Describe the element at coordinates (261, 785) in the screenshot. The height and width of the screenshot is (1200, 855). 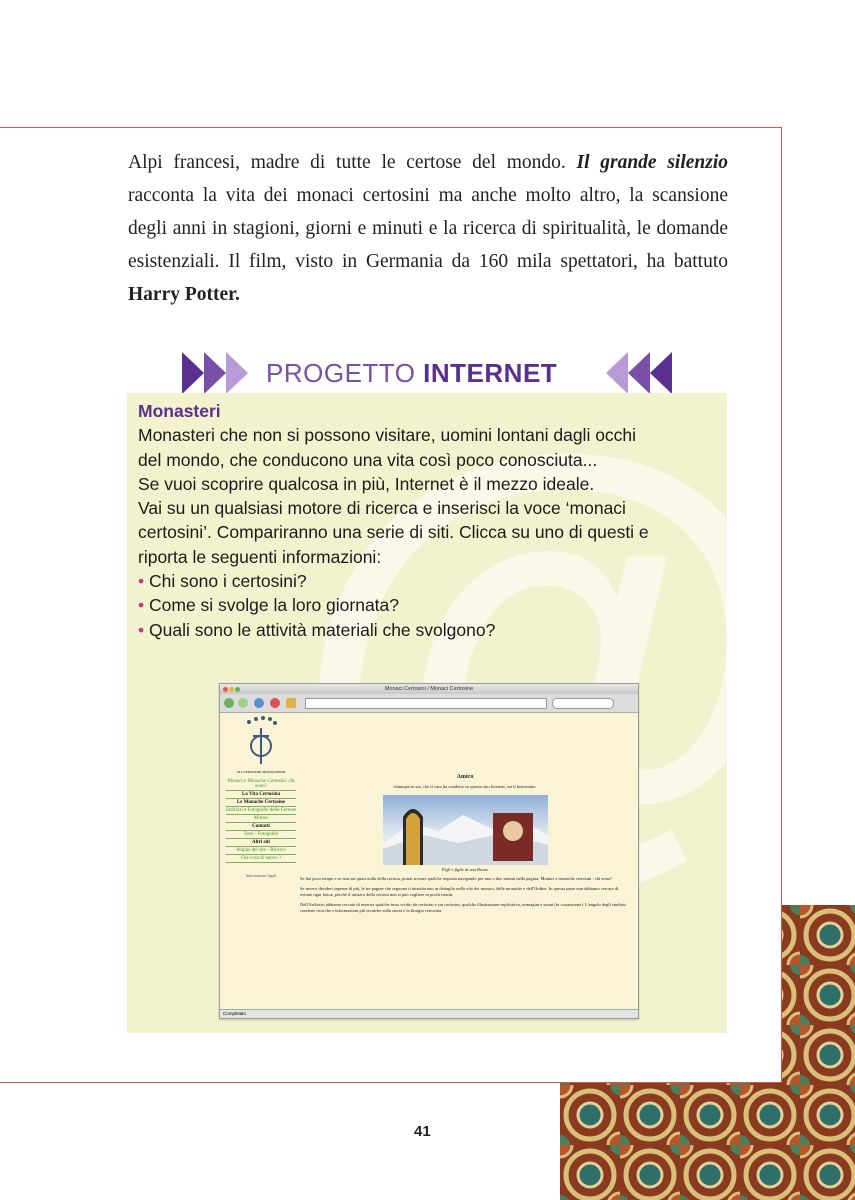
I see `sidebar-item: Monaci e Monache Certosini: chi sono?` at that location.